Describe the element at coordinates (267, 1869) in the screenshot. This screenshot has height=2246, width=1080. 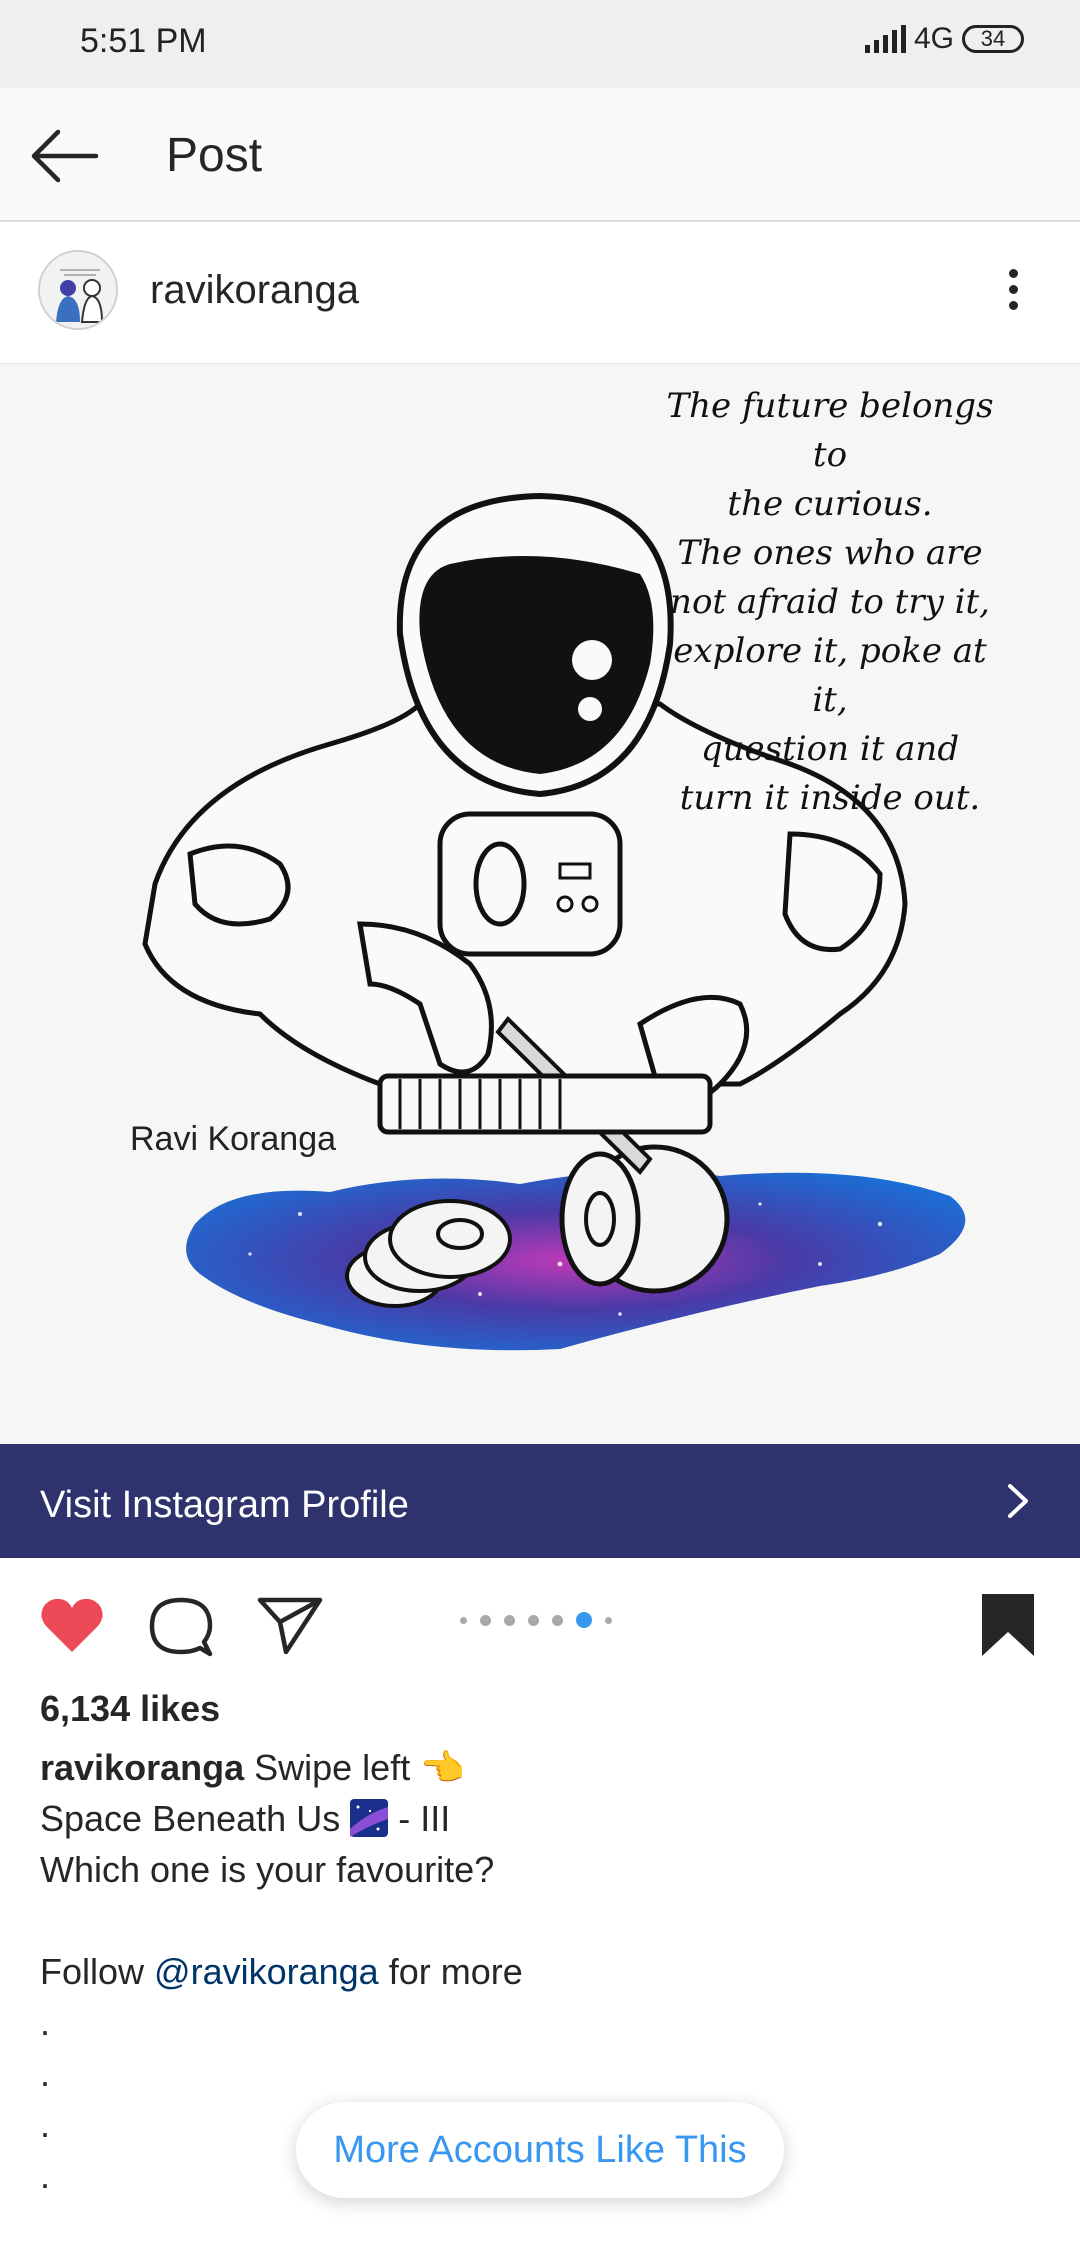
I see `caption-line: Which one is your favourite?` at that location.